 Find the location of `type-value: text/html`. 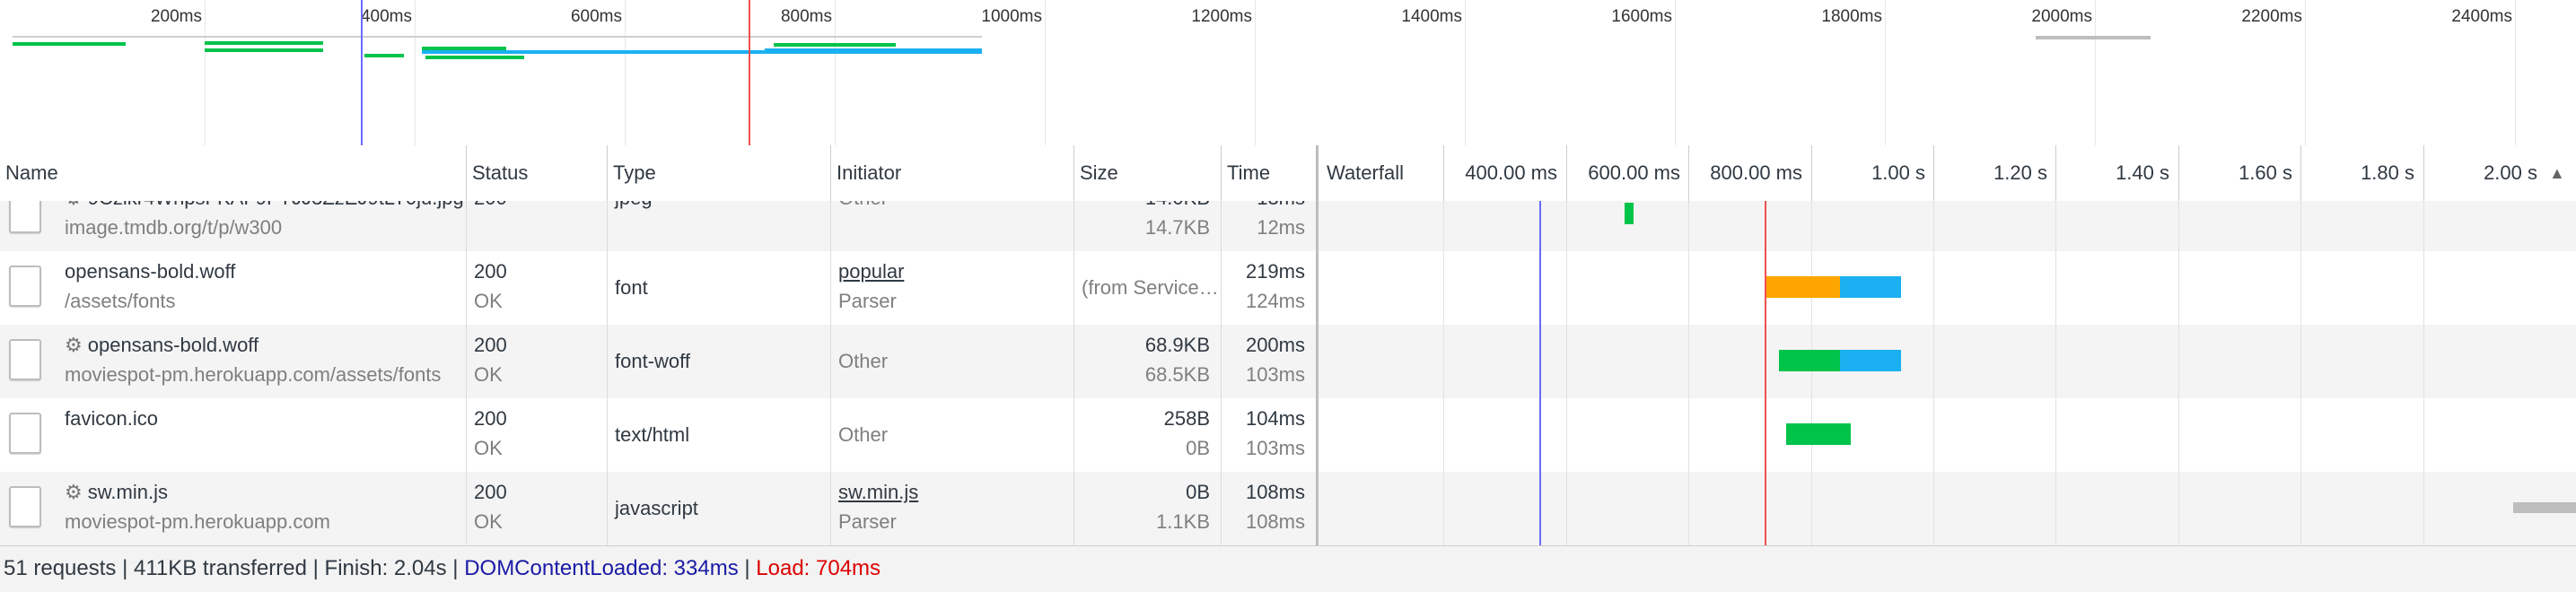

type-value: text/html is located at coordinates (652, 434).